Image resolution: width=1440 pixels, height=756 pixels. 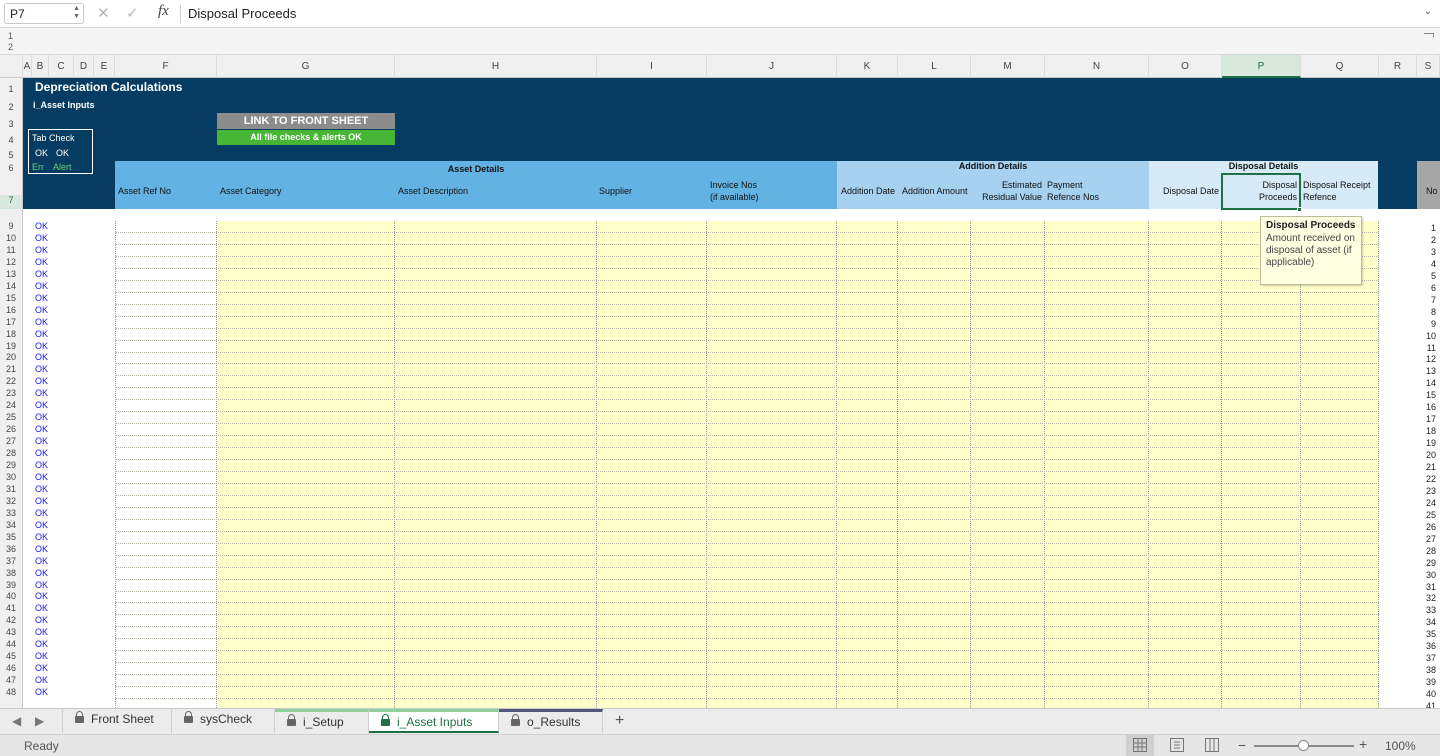 What do you see at coordinates (1430, 551) in the screenshot?
I see `row-number-cell: 28` at bounding box center [1430, 551].